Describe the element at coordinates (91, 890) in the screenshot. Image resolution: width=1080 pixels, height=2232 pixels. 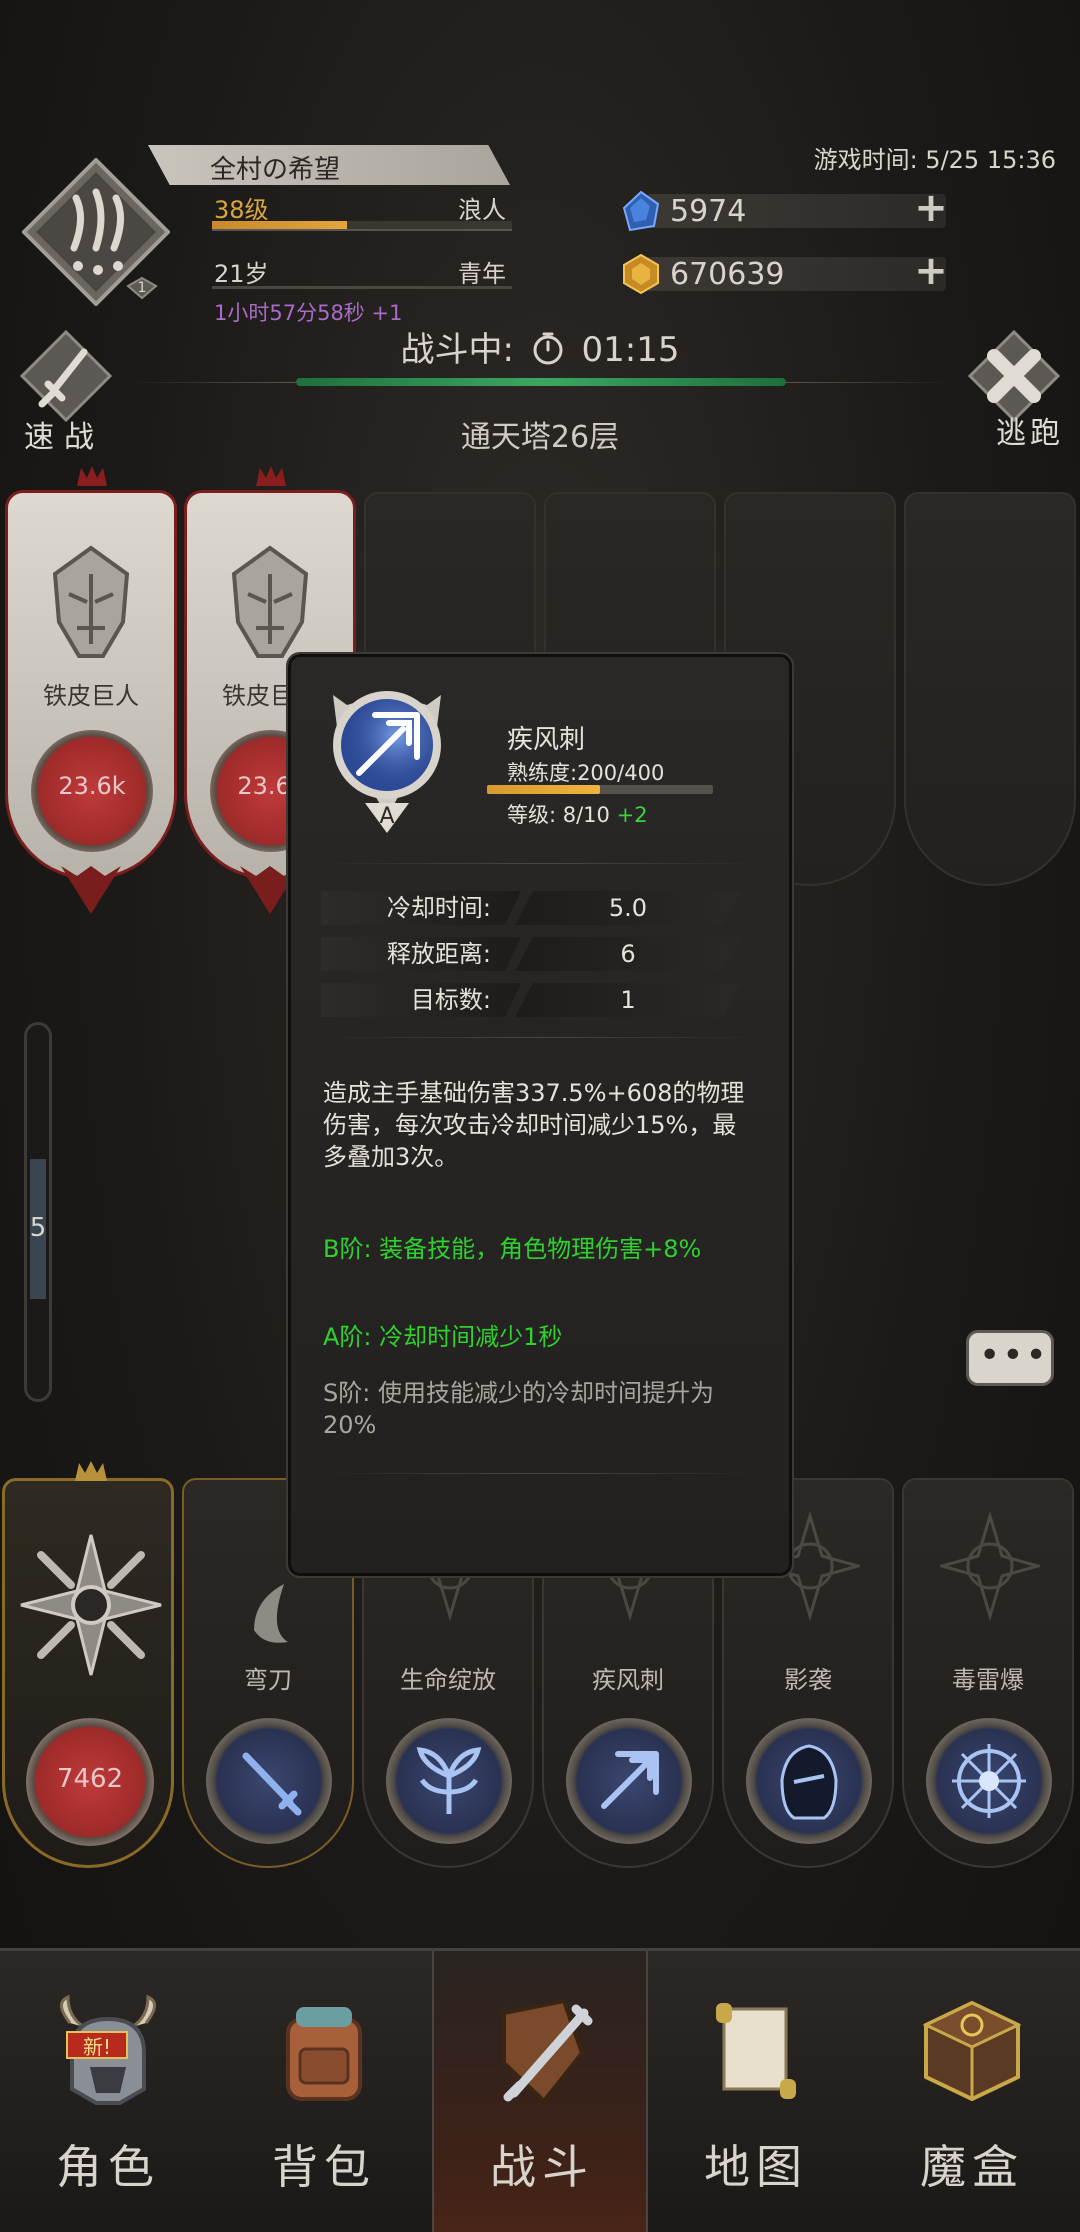
I see `enemy-card-tail-icon` at that location.